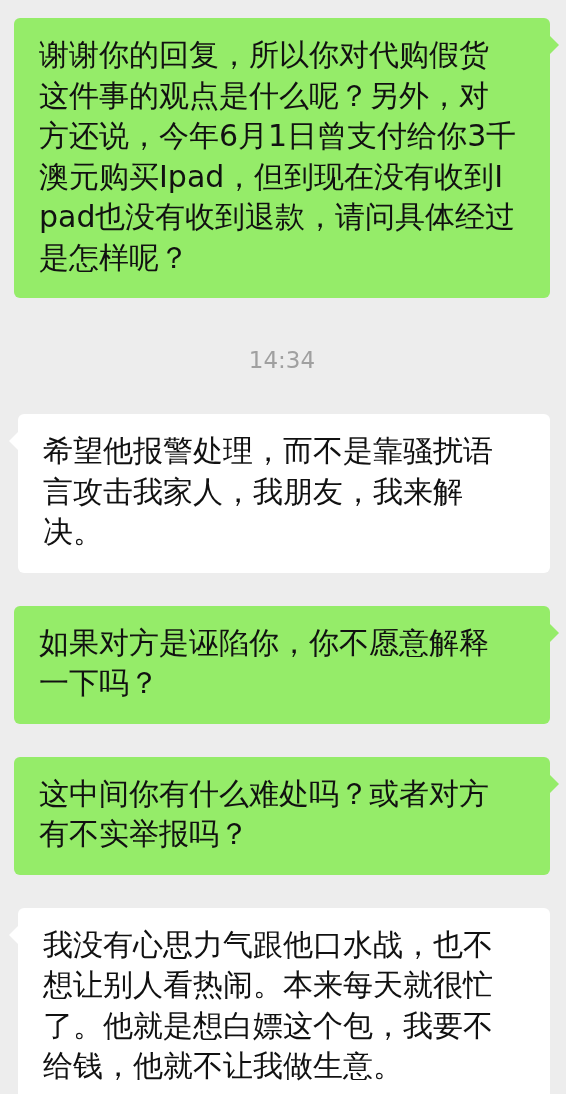 The image size is (566, 1094). What do you see at coordinates (264, 813) in the screenshot?
I see `message-text: 这中间你有什么难处吗？或者对方有不实举报吗？` at bounding box center [264, 813].